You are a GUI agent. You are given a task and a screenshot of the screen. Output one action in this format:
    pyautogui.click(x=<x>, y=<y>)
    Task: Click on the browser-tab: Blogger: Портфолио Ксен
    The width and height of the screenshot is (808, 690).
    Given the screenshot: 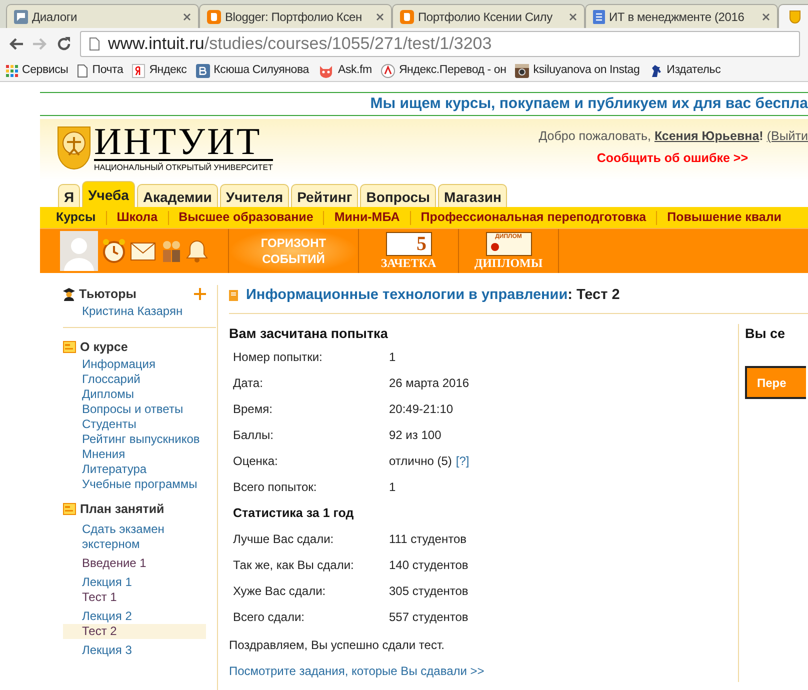 What is the action you would take?
    pyautogui.click(x=295, y=16)
    